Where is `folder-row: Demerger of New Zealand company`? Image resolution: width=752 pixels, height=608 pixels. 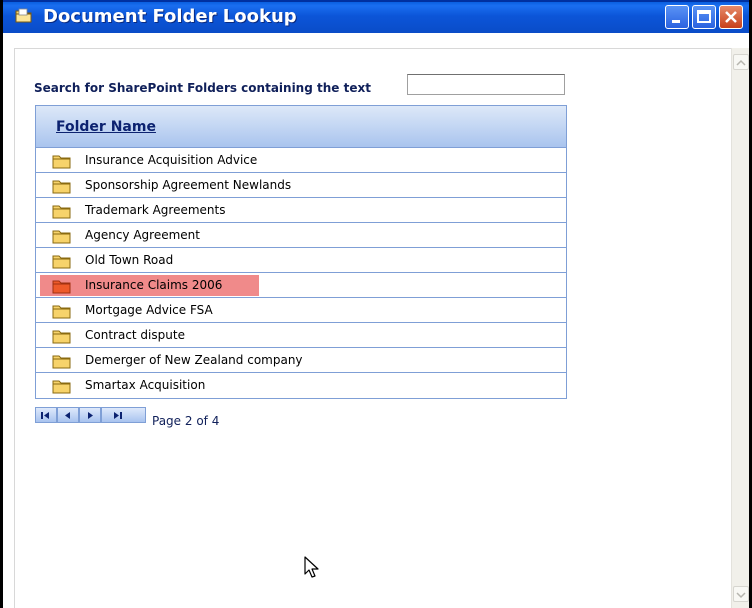 folder-row: Demerger of New Zealand company is located at coordinates (301, 360).